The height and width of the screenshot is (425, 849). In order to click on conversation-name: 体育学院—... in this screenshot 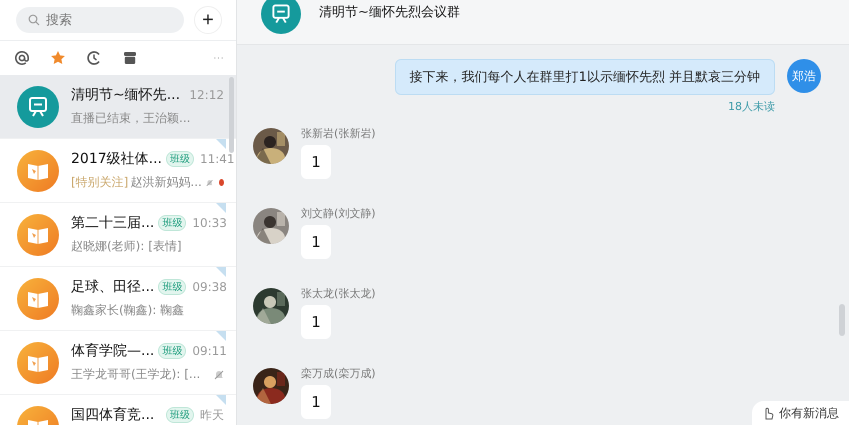, I will do `click(112, 351)`.